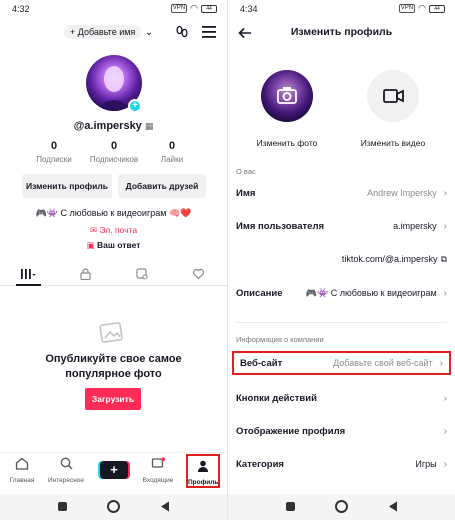  What do you see at coordinates (172, 159) in the screenshot?
I see `stat-likes-label: Лайки` at bounding box center [172, 159].